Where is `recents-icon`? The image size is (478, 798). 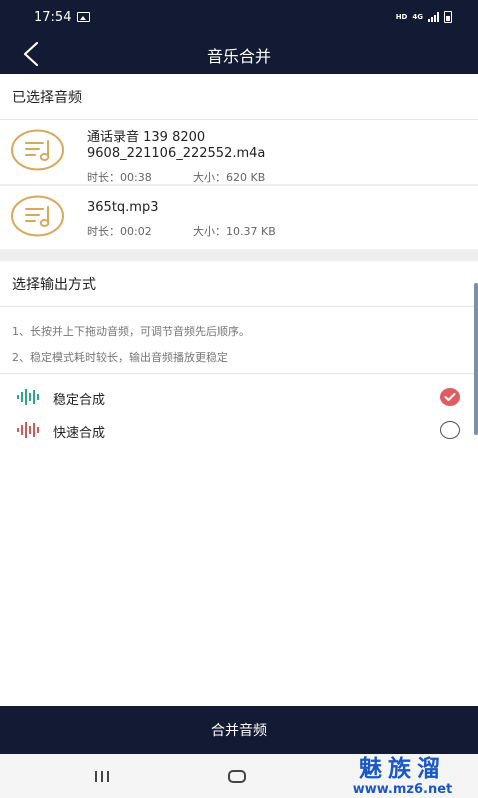 recents-icon is located at coordinates (102, 776).